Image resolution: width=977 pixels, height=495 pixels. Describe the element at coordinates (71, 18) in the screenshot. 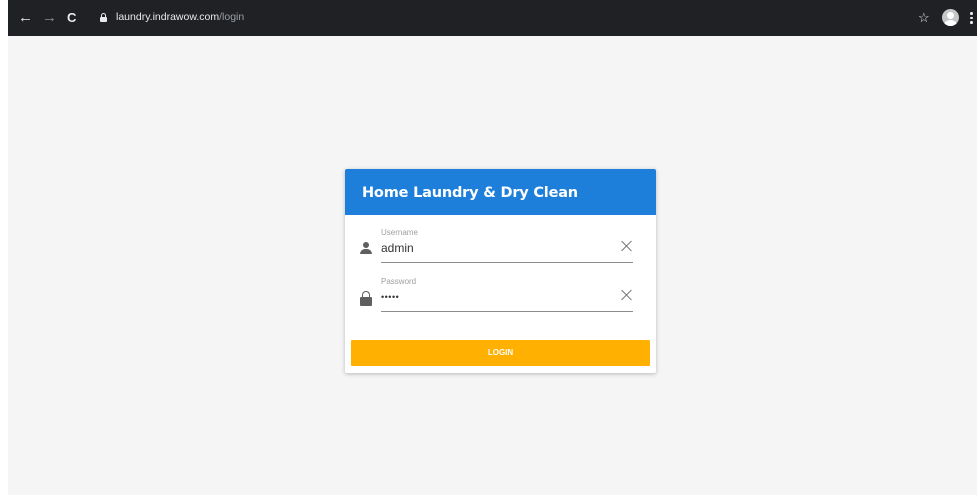

I see `reload-icon: C` at that location.